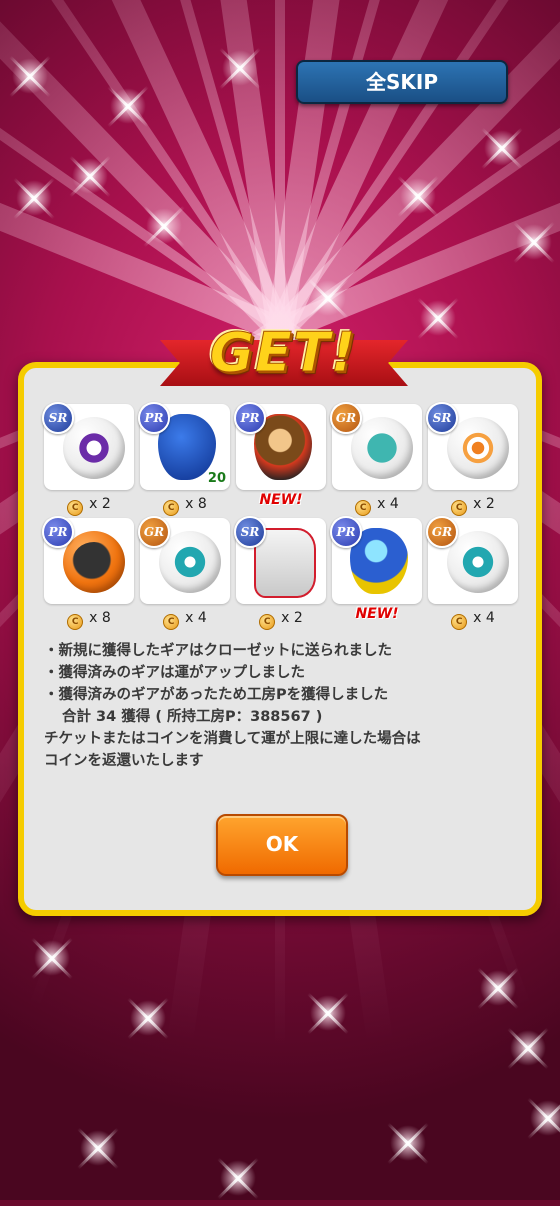  I want to click on note-line: ・新規に獲得したギアはクローゼットに送られました, so click(218, 651).